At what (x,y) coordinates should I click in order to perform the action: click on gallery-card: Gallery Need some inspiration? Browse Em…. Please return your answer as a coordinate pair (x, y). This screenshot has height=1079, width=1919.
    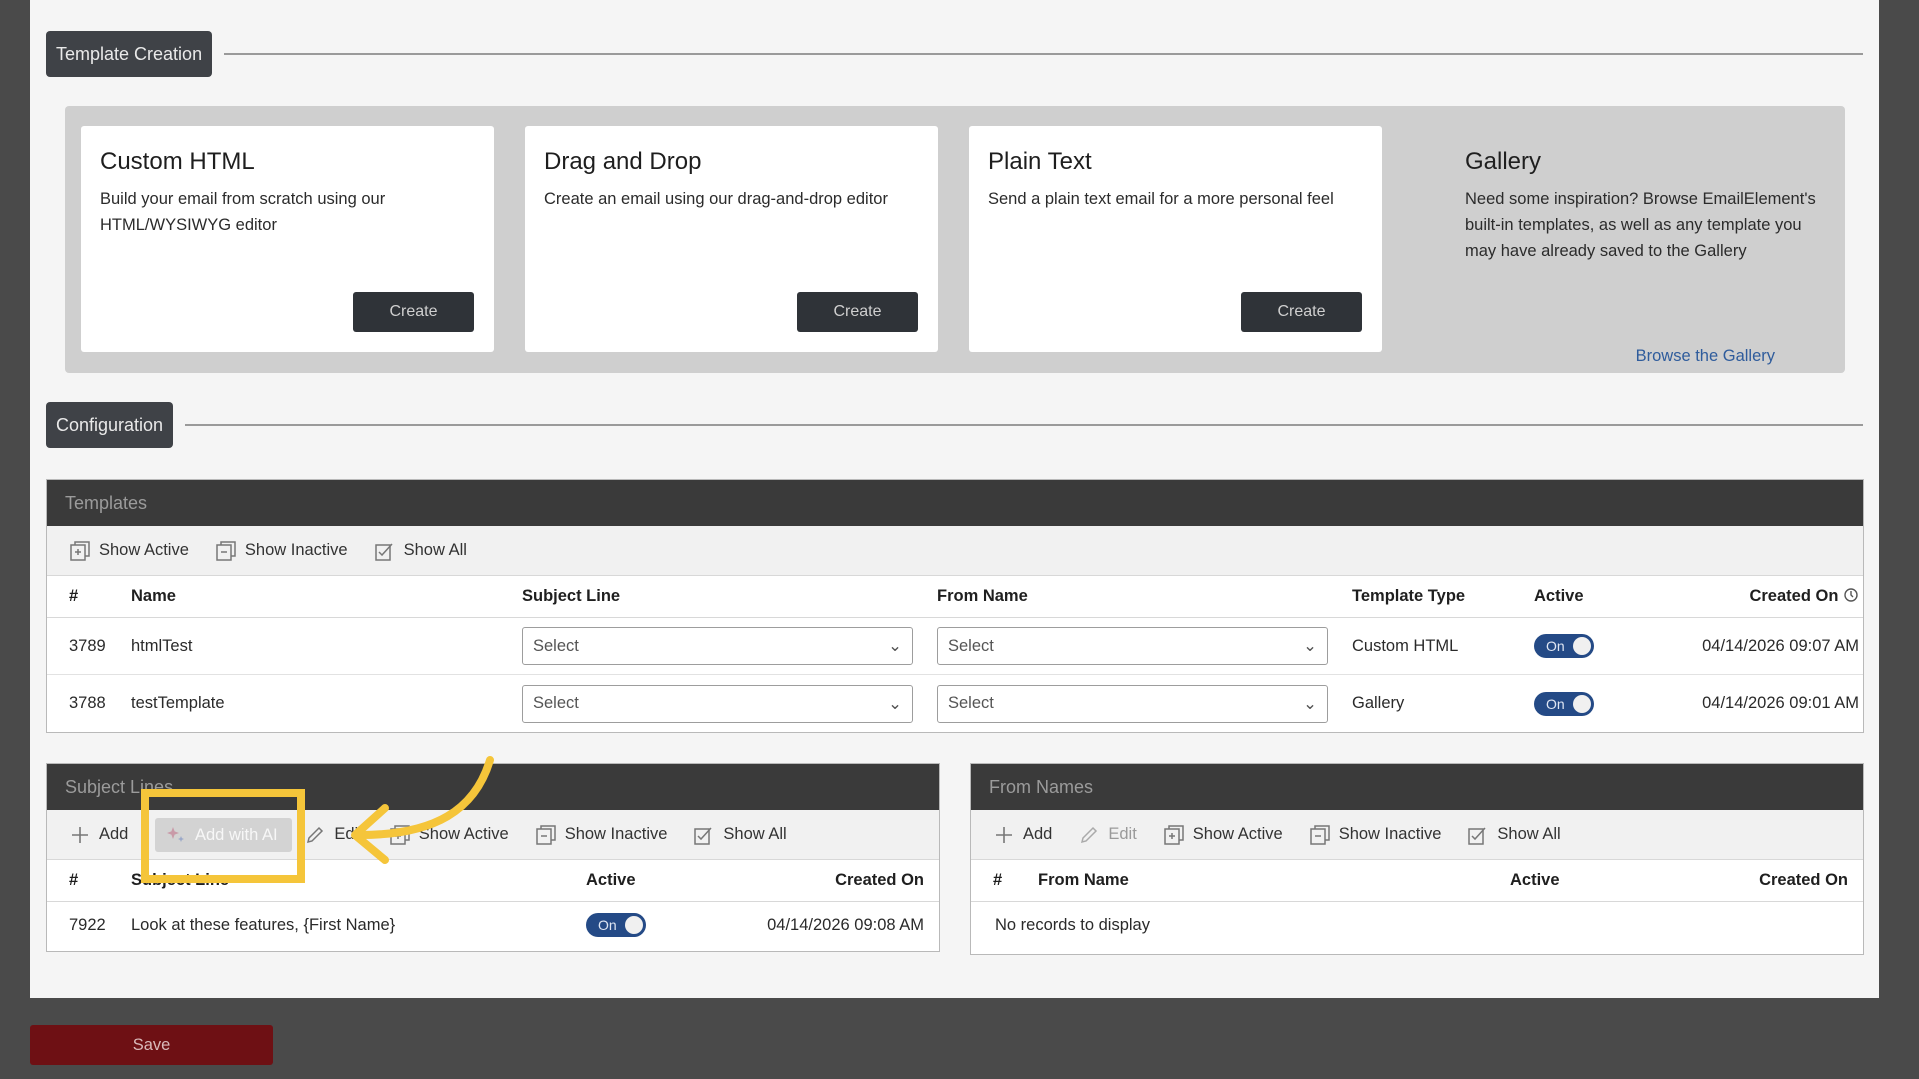
    Looking at the image, I should click on (1650, 245).